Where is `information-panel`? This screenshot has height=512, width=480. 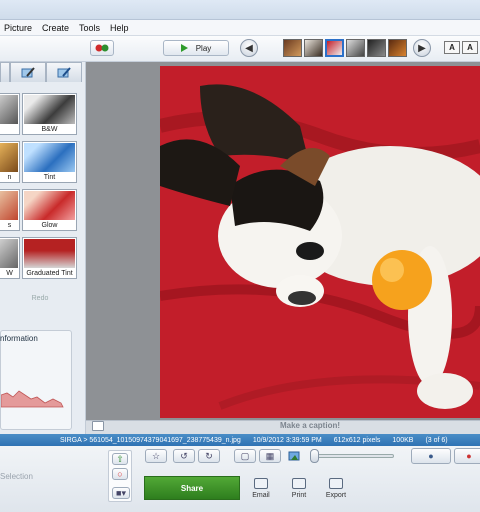
information-panel is located at coordinates (36, 380).